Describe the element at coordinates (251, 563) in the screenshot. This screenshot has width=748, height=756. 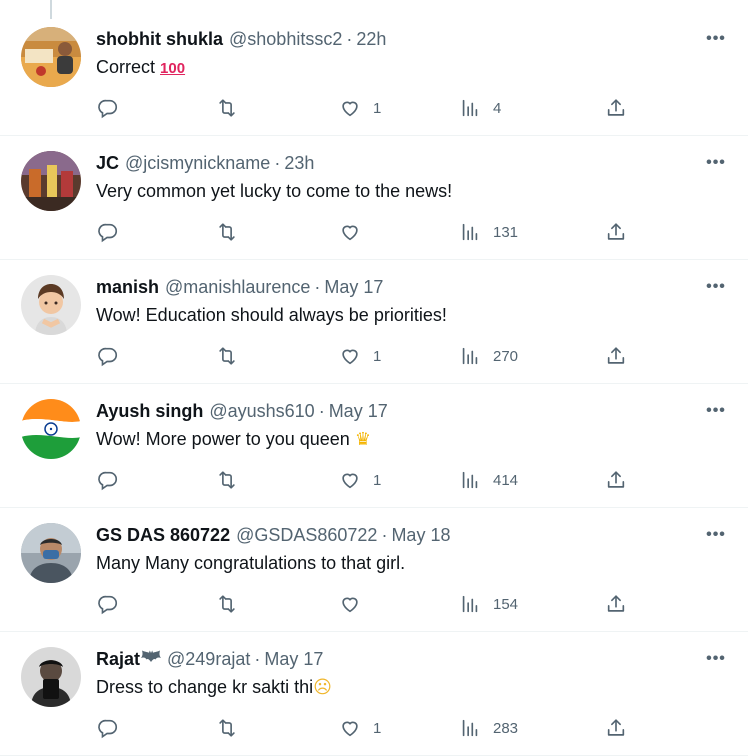
I see `tweet-text-content: Many Many congratulations to that girl.` at that location.